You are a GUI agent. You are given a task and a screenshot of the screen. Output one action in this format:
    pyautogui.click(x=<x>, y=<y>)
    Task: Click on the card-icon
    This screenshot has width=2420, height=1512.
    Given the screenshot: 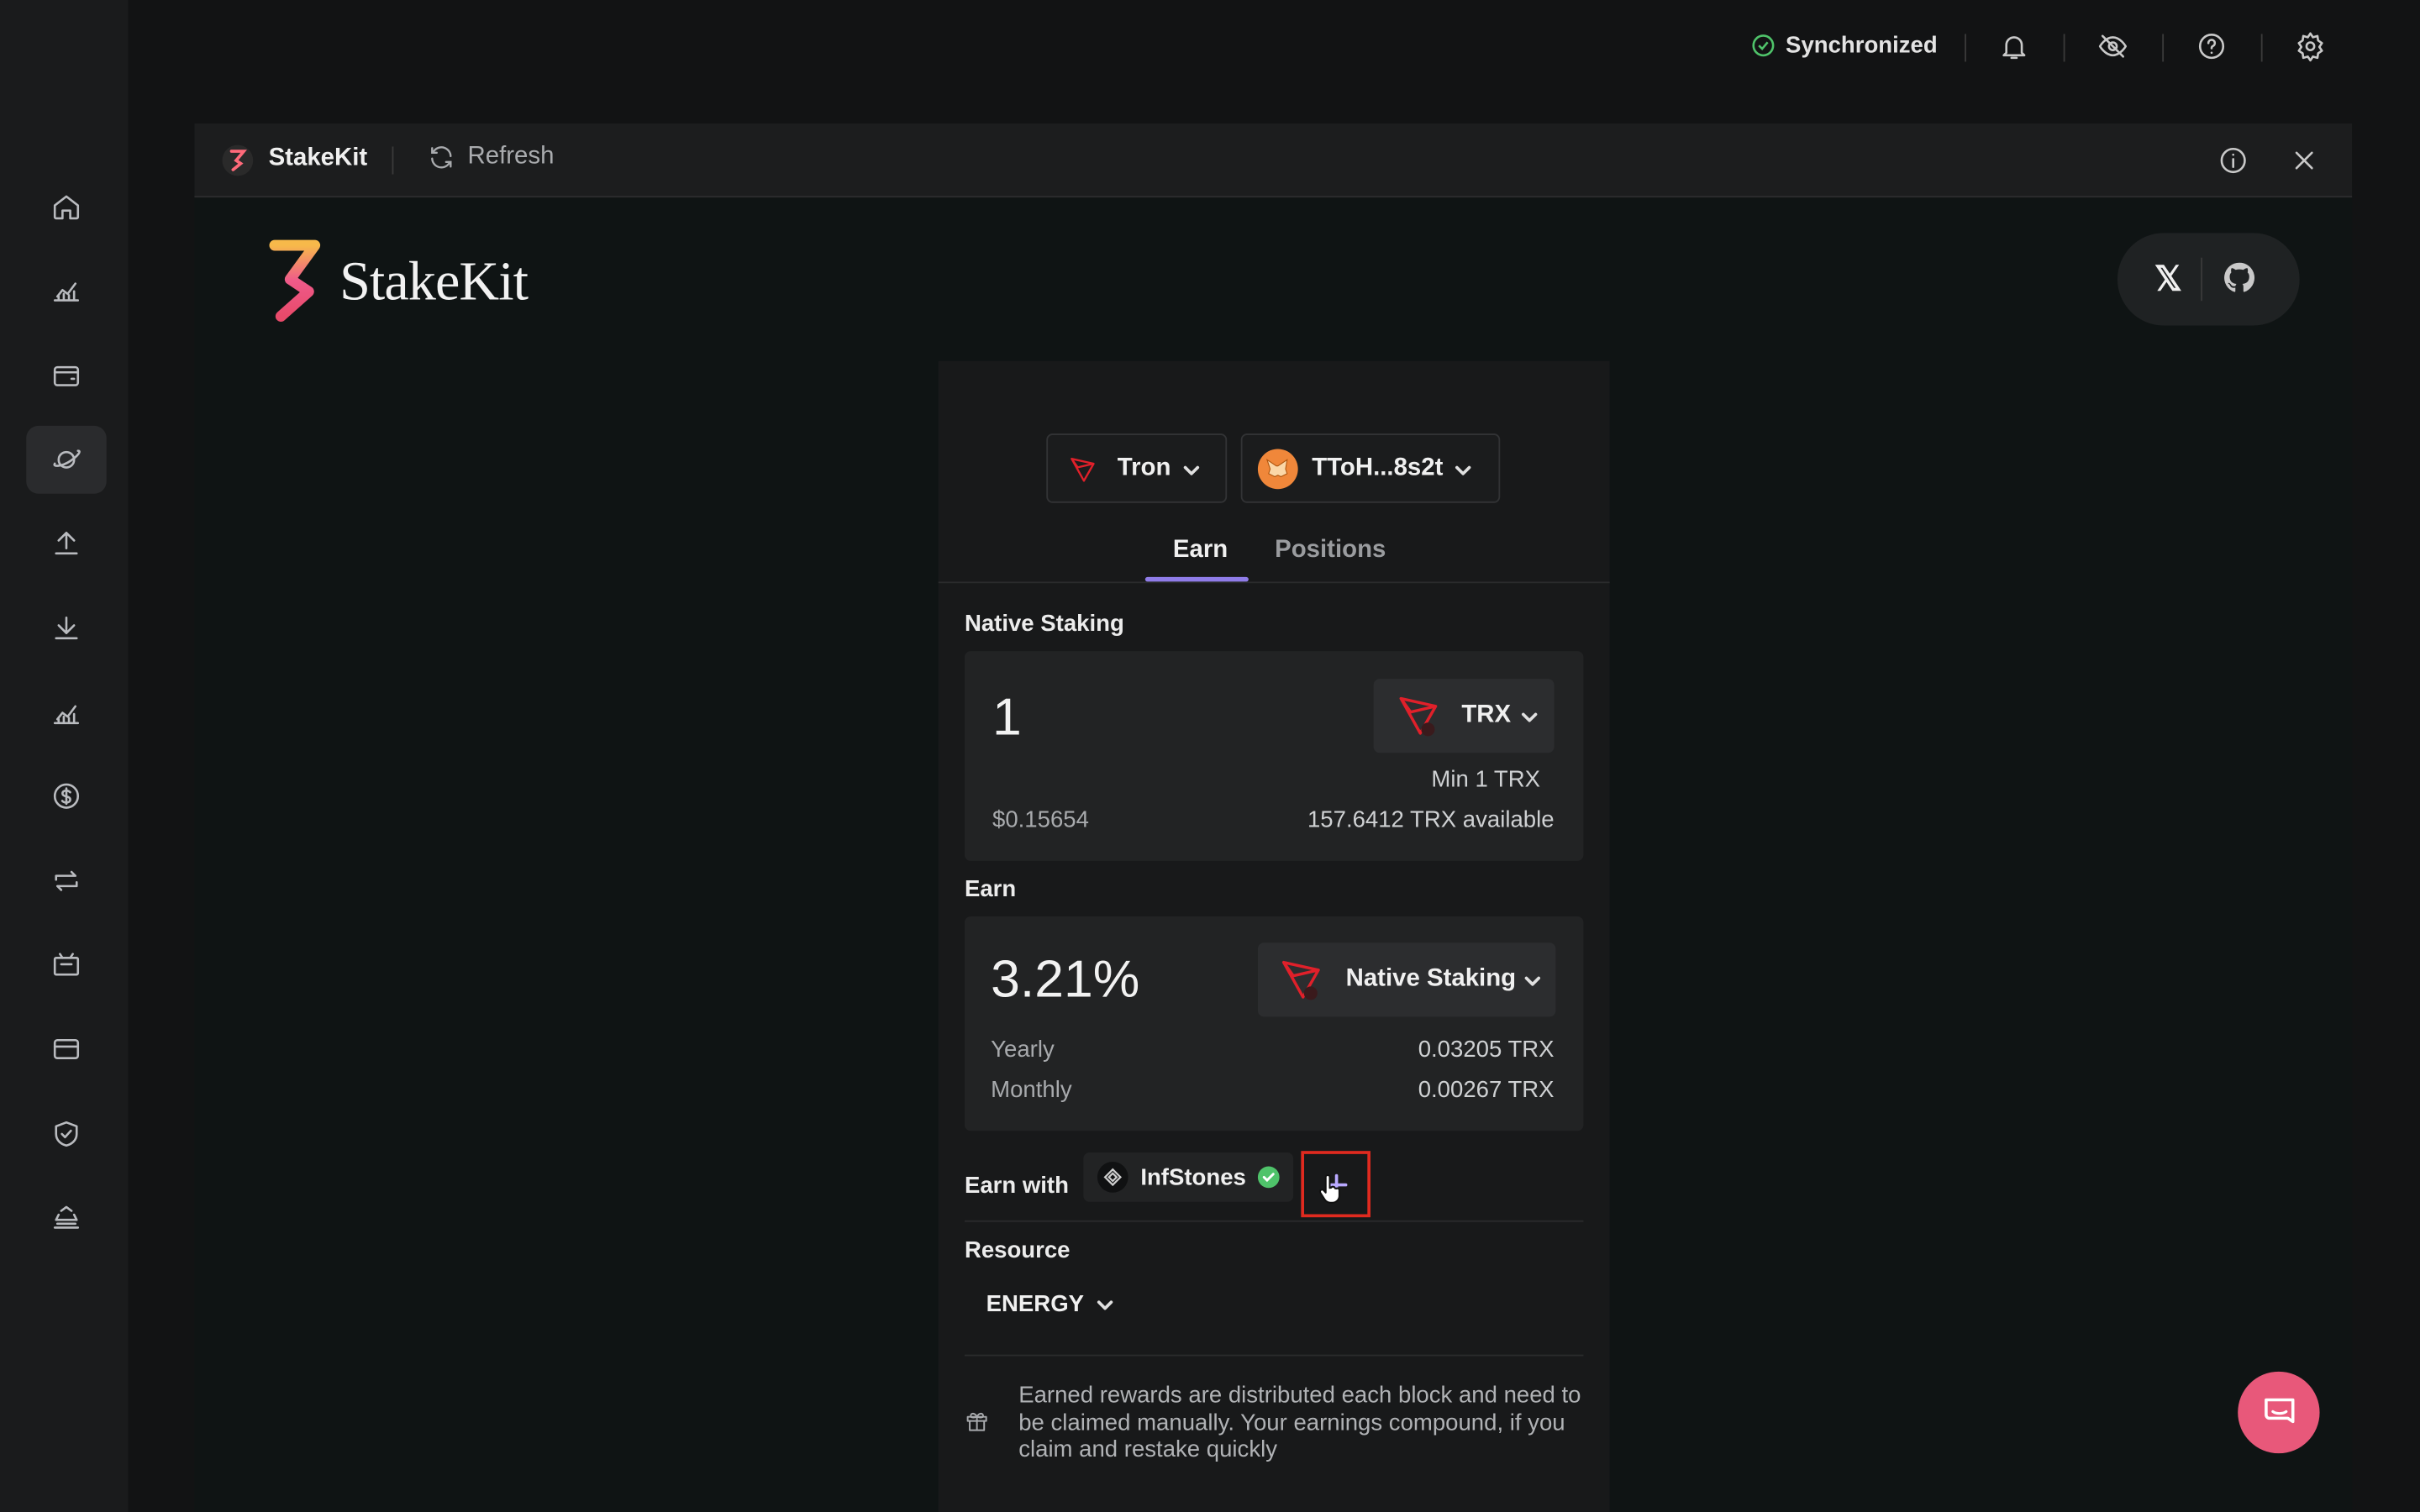 What is the action you would take?
    pyautogui.click(x=66, y=1048)
    